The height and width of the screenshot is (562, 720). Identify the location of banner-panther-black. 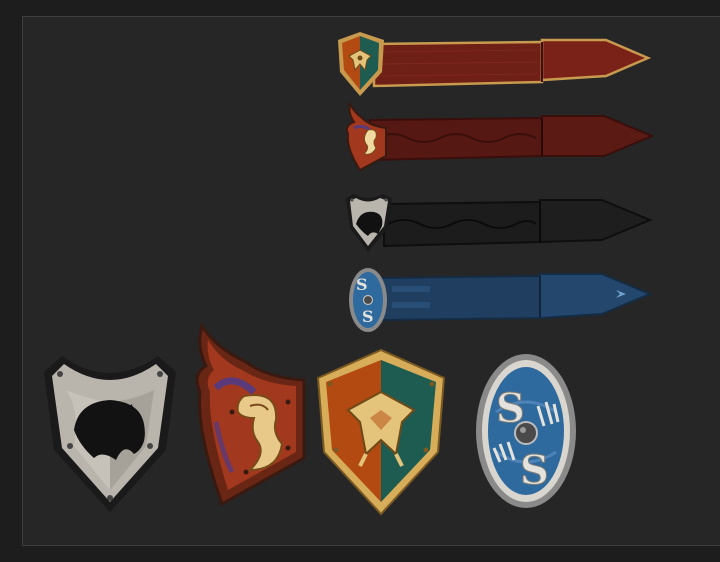
(498, 223).